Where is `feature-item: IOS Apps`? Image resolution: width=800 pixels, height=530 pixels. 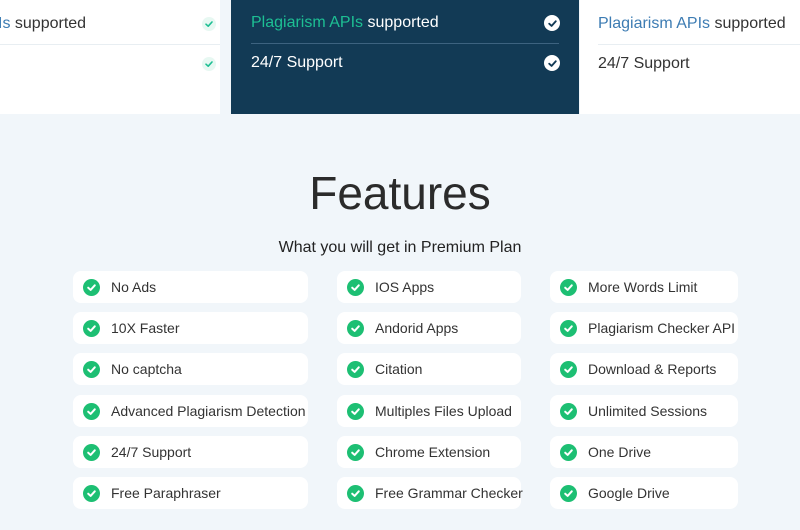
feature-item: IOS Apps is located at coordinates (429, 287).